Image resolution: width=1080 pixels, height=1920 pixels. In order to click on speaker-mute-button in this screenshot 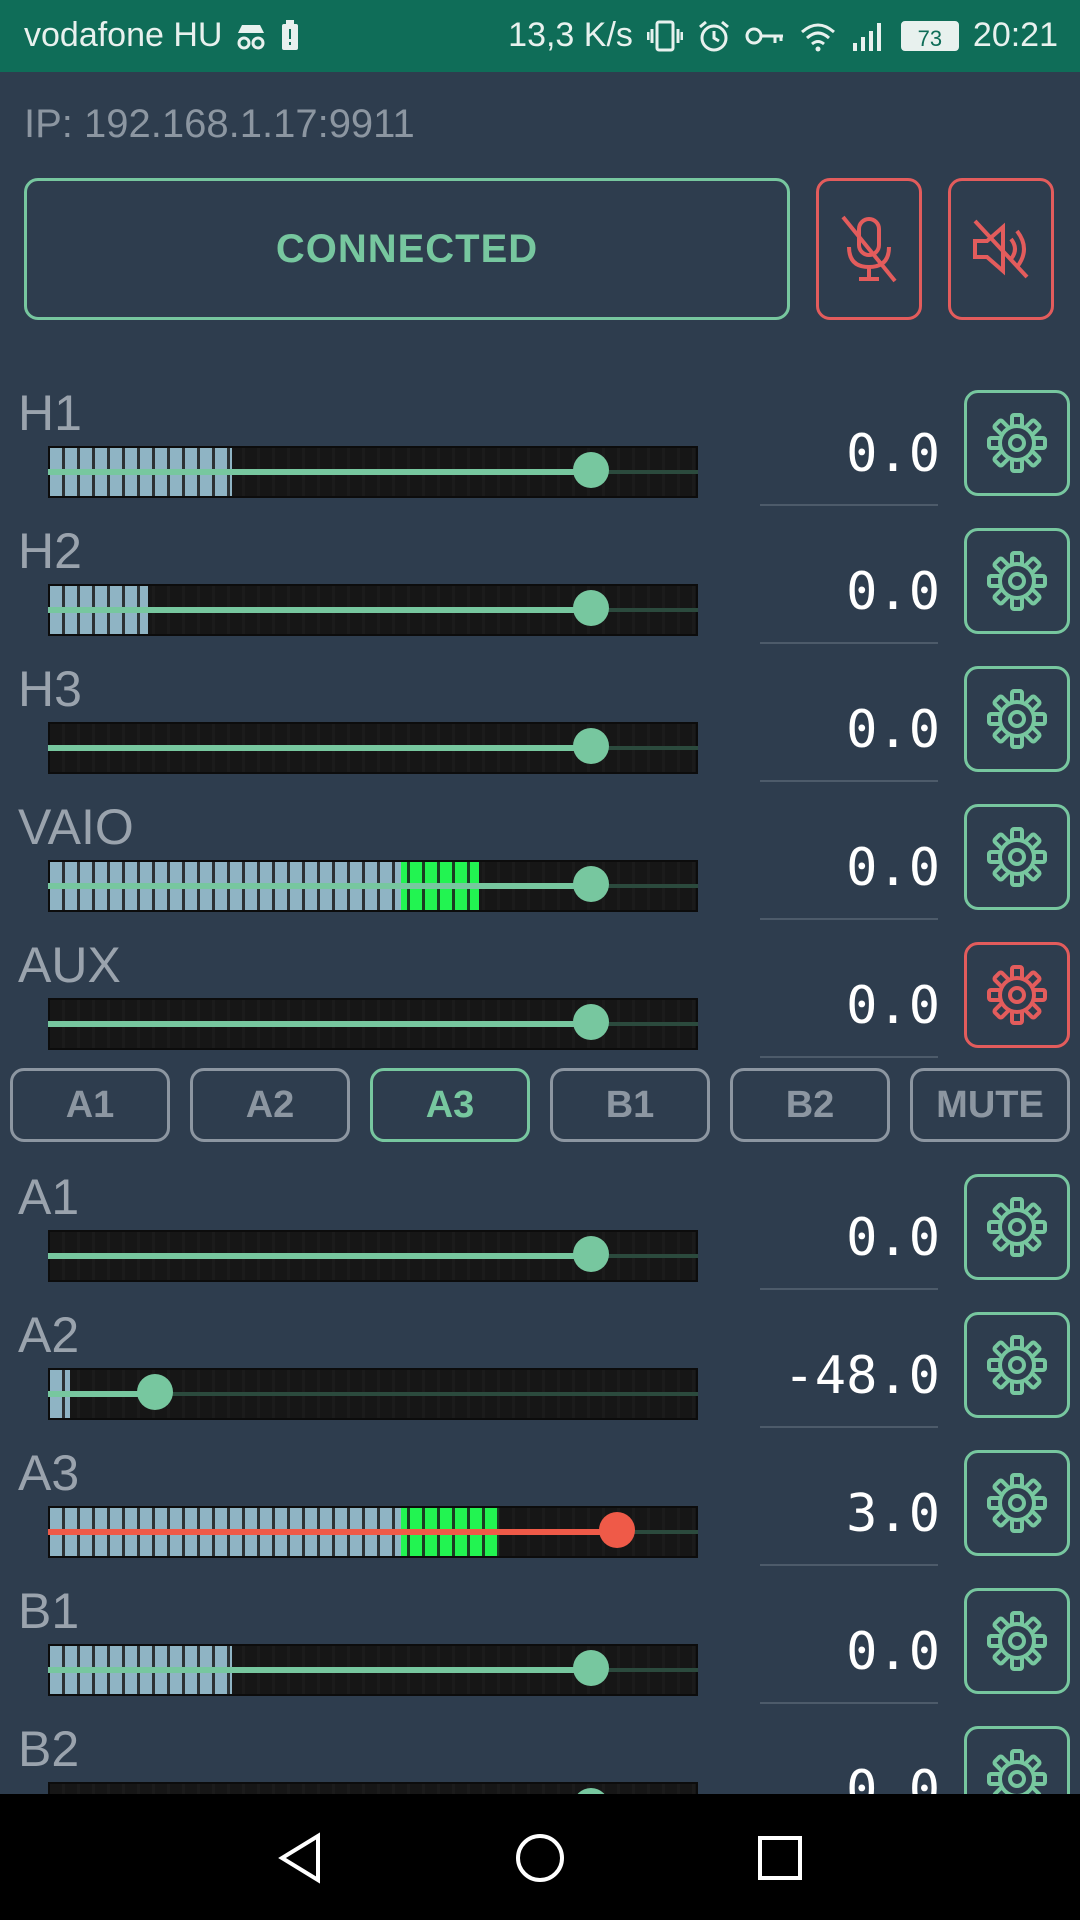, I will do `click(1001, 249)`.